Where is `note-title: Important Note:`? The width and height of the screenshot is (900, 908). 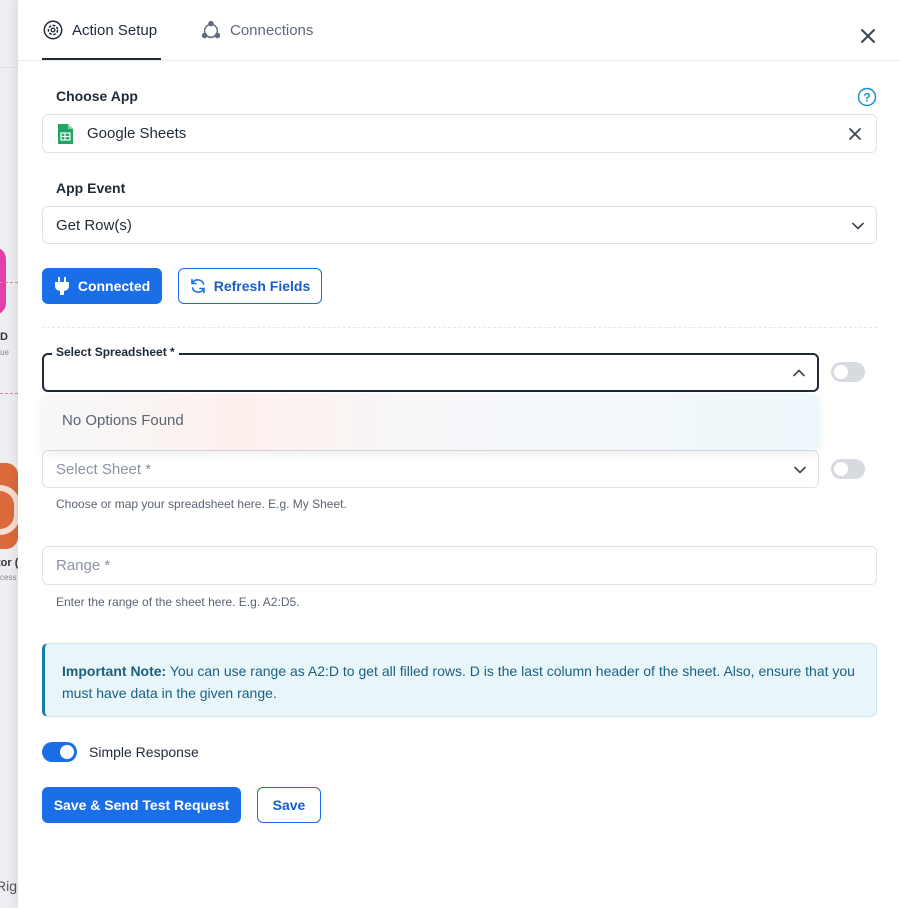
note-title: Important Note: is located at coordinates (114, 671).